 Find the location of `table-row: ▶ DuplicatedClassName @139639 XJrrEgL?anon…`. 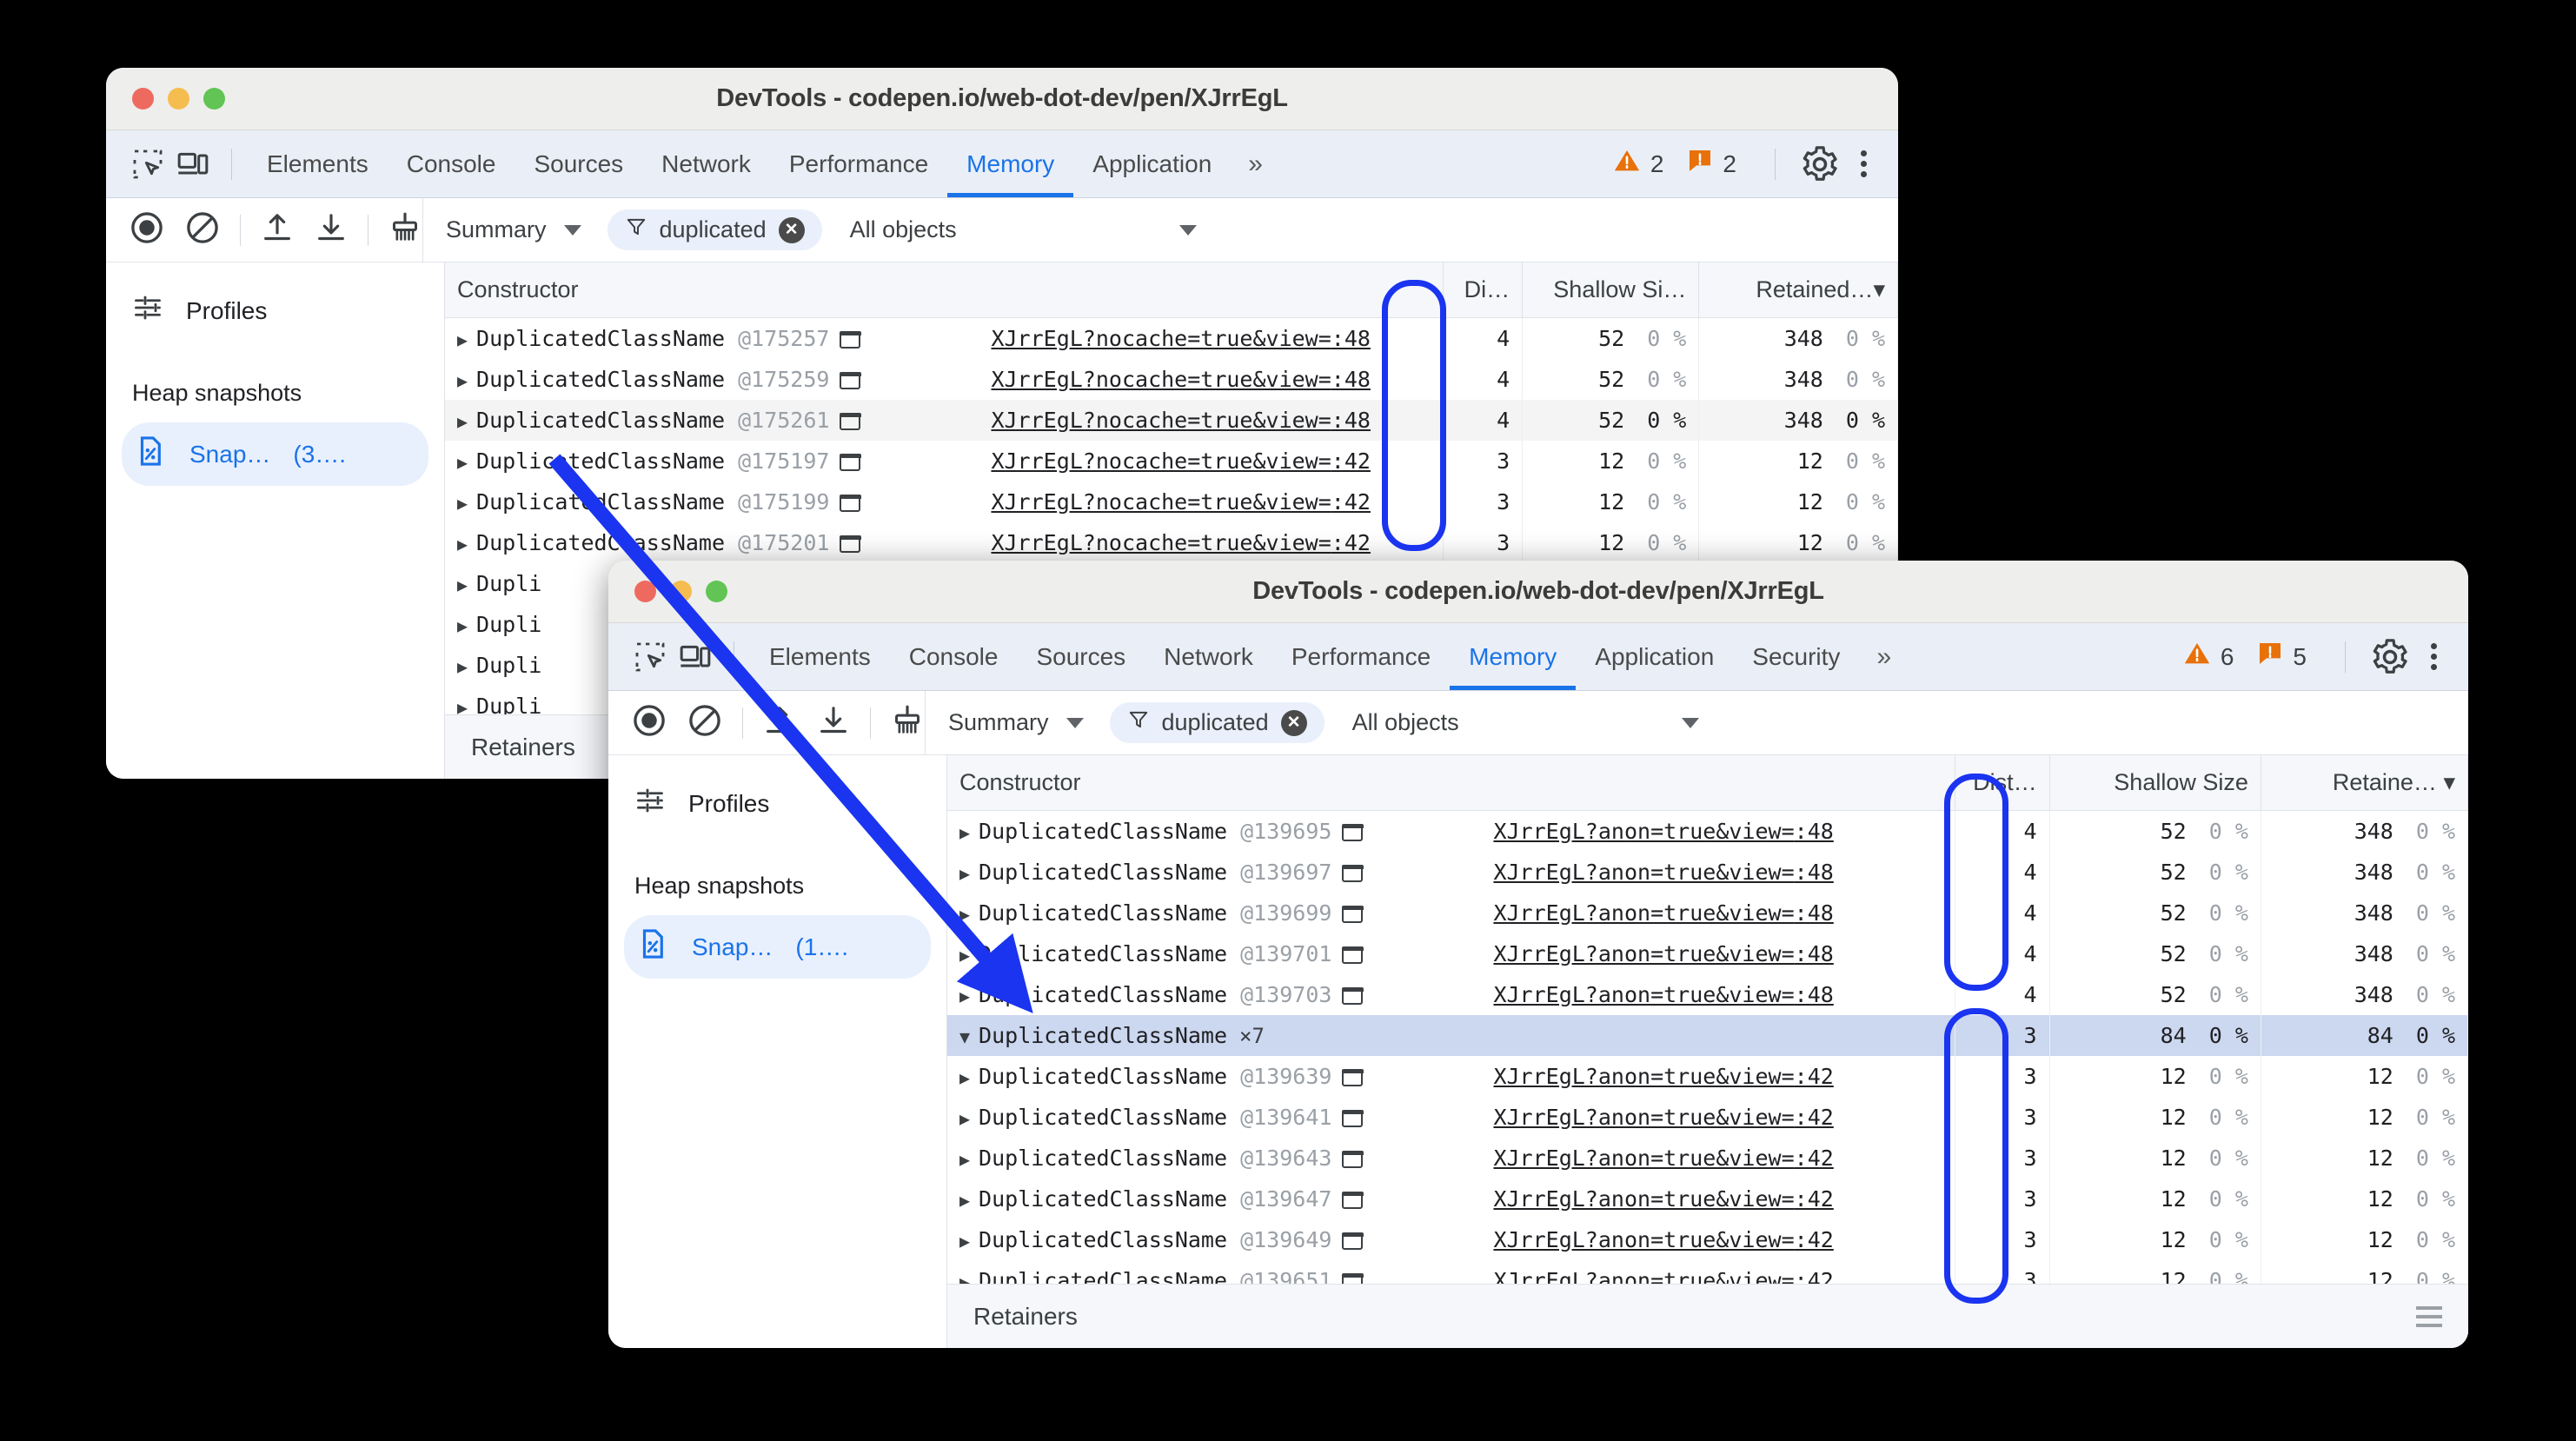

table-row: ▶ DuplicatedClassName @139639 XJrrEgL?anon… is located at coordinates (1707, 1076).